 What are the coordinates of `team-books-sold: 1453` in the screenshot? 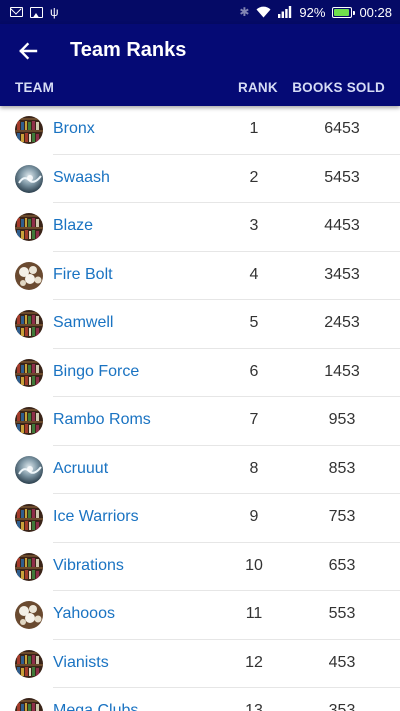 It's located at (342, 371).